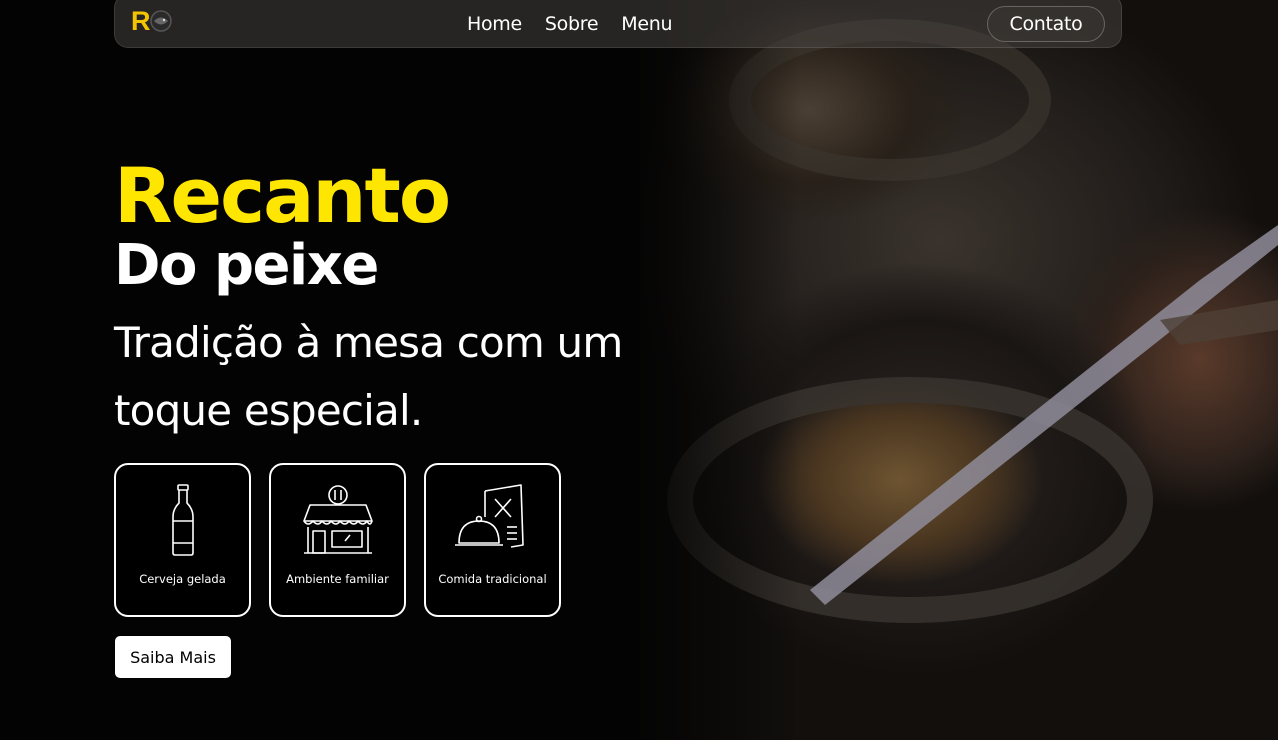 The height and width of the screenshot is (740, 1278). Describe the element at coordinates (173, 657) in the screenshot. I see `saiba-mais-button: Saiba Mais` at that location.